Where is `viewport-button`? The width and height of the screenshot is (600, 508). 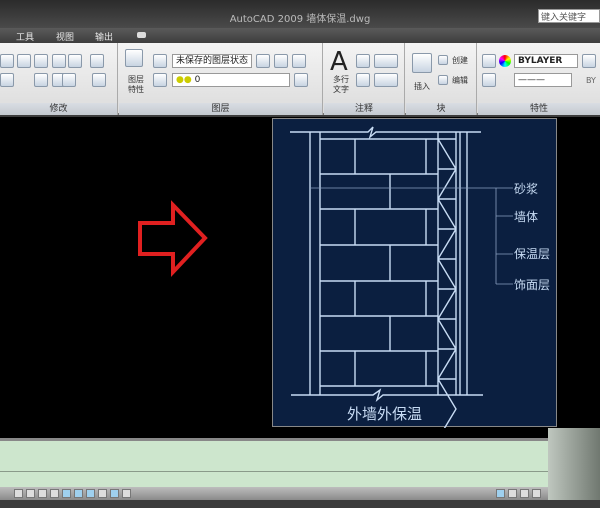 viewport-button is located at coordinates (536, 493).